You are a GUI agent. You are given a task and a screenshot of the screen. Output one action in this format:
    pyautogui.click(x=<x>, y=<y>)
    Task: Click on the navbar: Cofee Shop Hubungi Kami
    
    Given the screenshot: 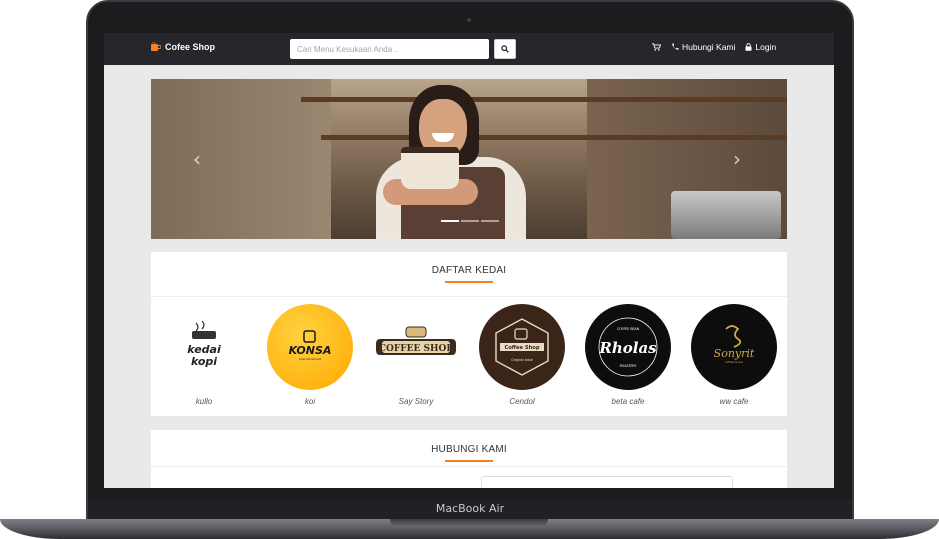 What is the action you would take?
    pyautogui.click(x=469, y=49)
    